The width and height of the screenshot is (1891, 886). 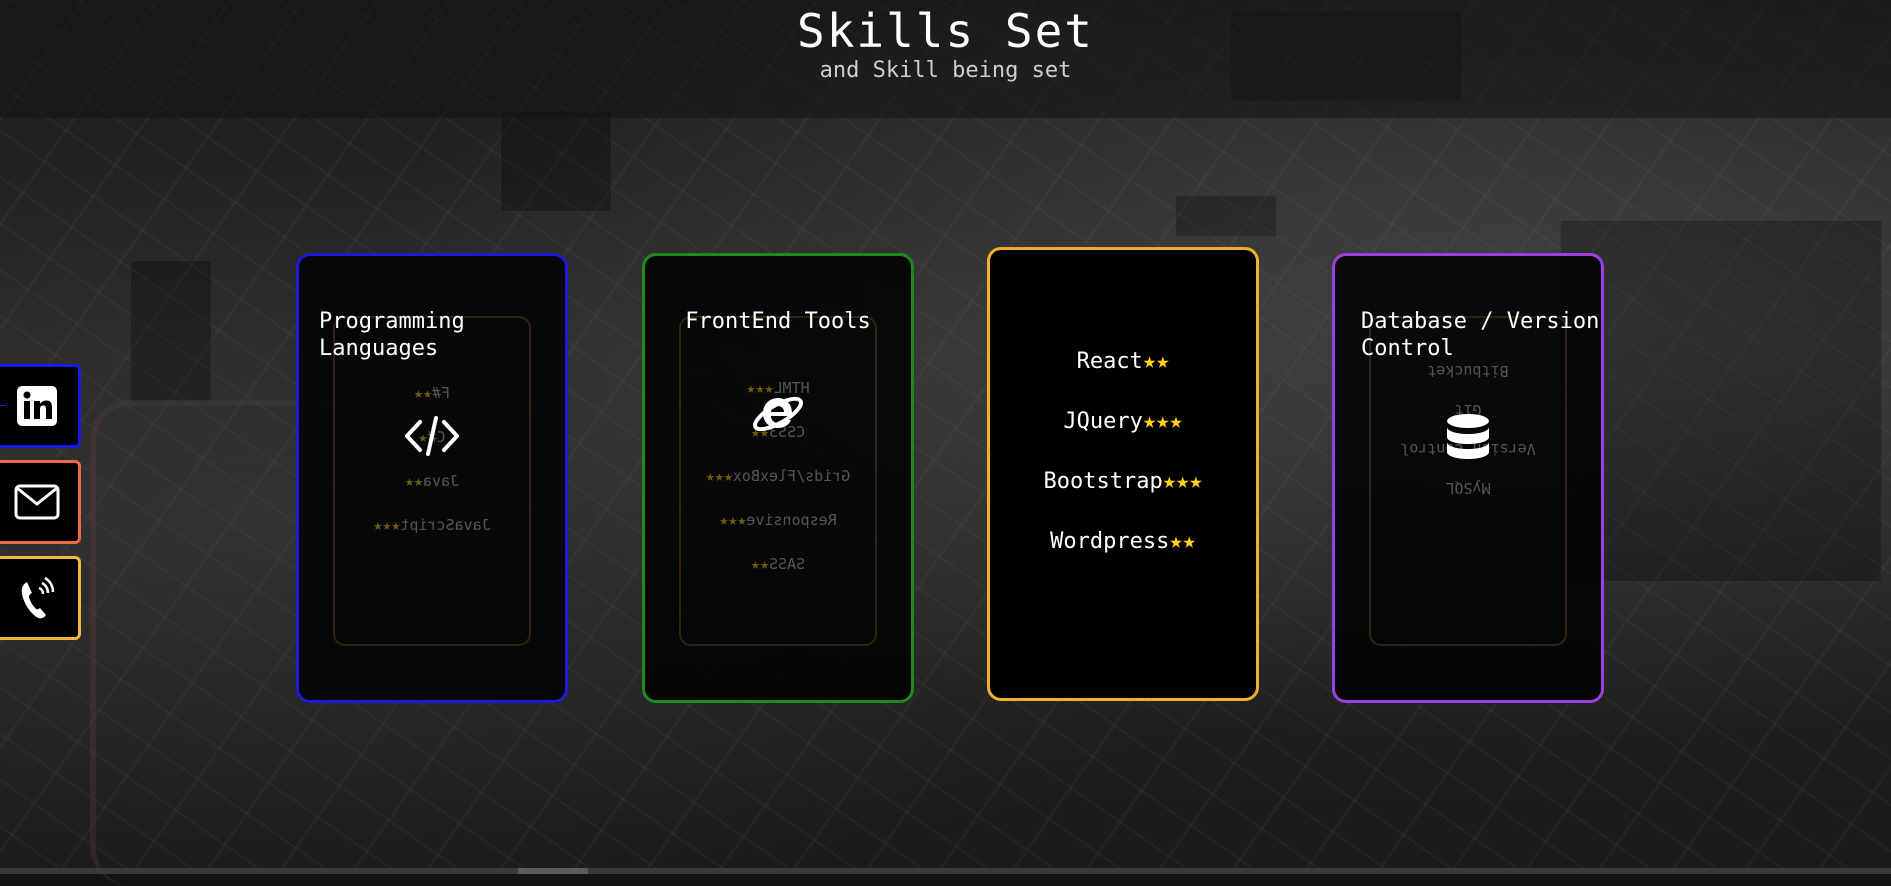 What do you see at coordinates (945, 871) in the screenshot?
I see `horizontal-scrollbar` at bounding box center [945, 871].